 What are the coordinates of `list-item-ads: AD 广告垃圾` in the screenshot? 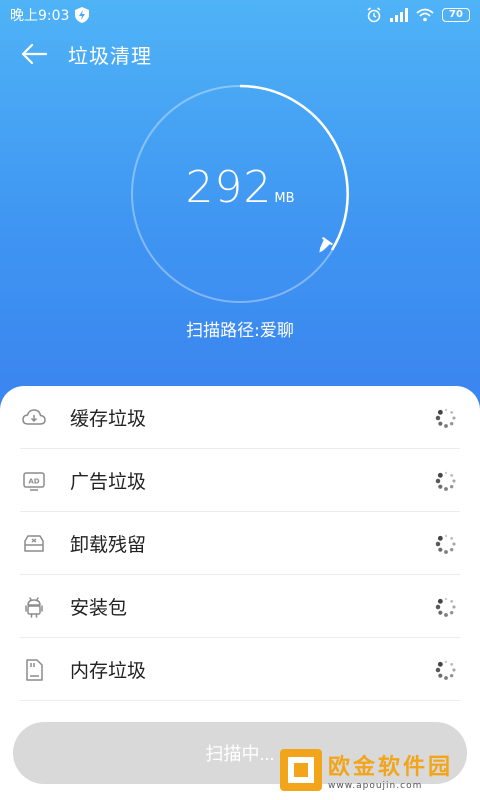 It's located at (240, 480).